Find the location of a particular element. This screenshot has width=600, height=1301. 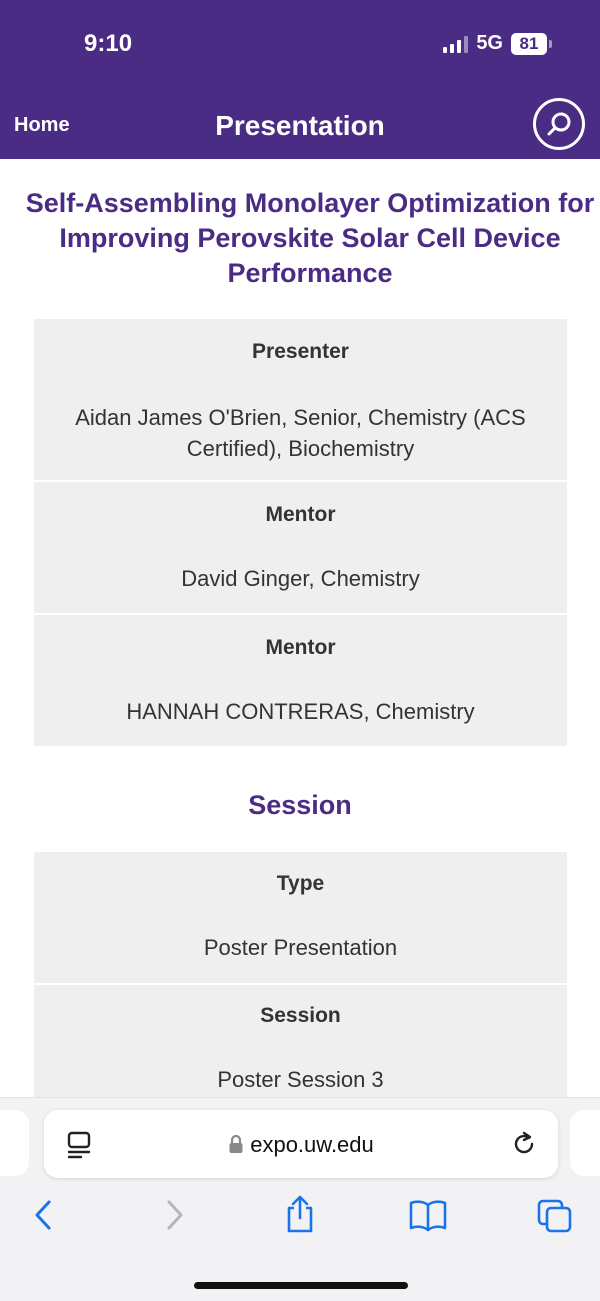

session-value: Poster Session 3 is located at coordinates (300, 1079).